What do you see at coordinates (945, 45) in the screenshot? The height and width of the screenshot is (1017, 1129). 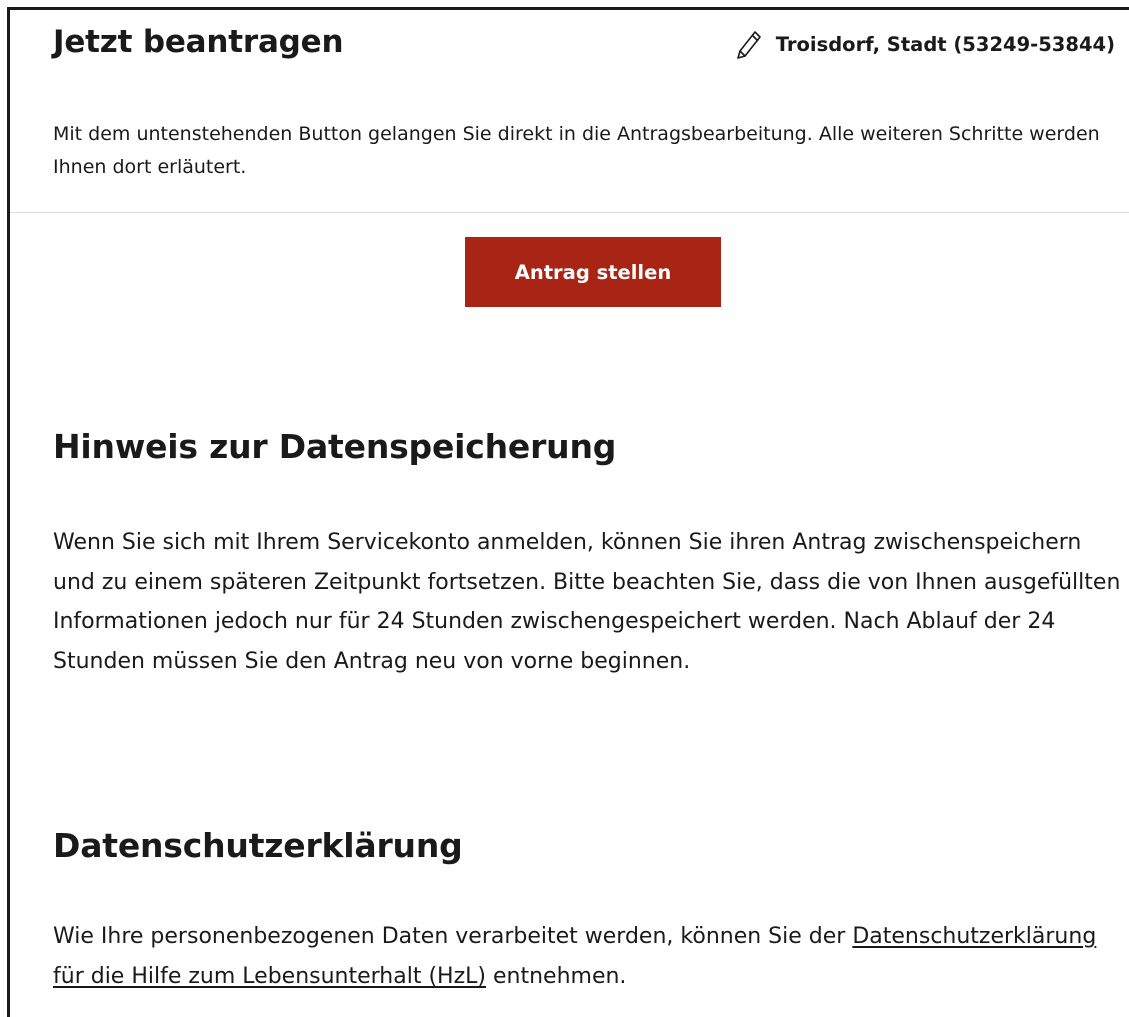 I see `location-label: Troisdorf, Stadt (53249-53844)` at bounding box center [945, 45].